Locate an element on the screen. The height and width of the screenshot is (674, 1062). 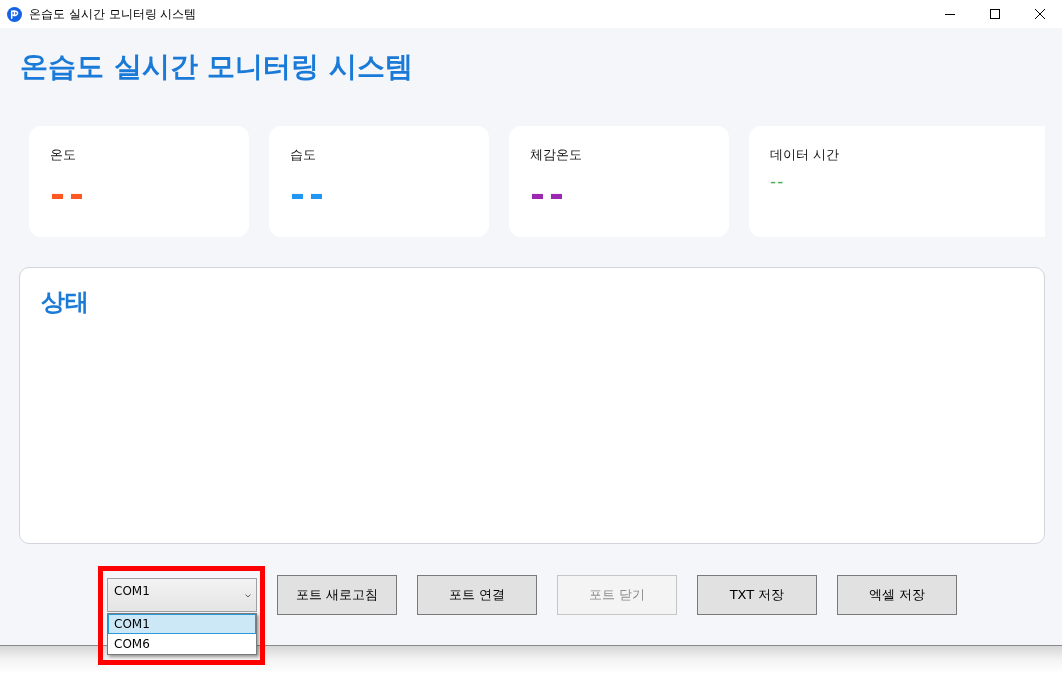
app-icon is located at coordinates (14, 14).